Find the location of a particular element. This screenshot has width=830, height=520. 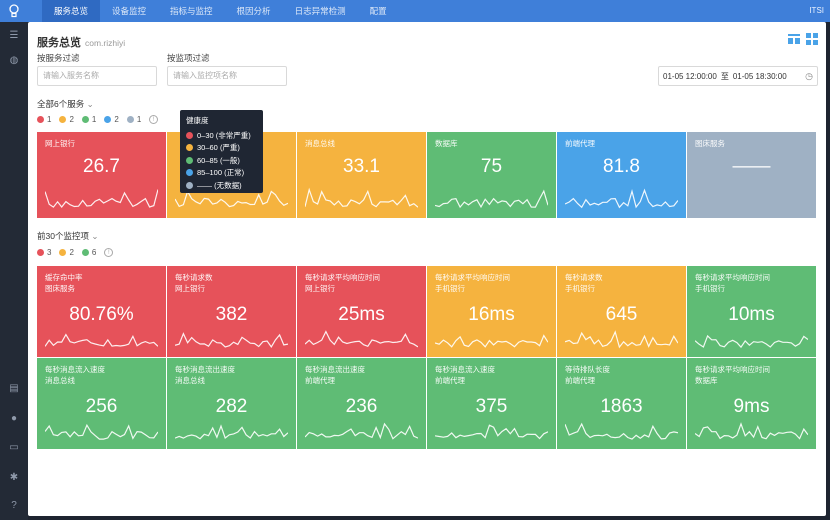

tile-name: 前端代理 is located at coordinates (580, 143).